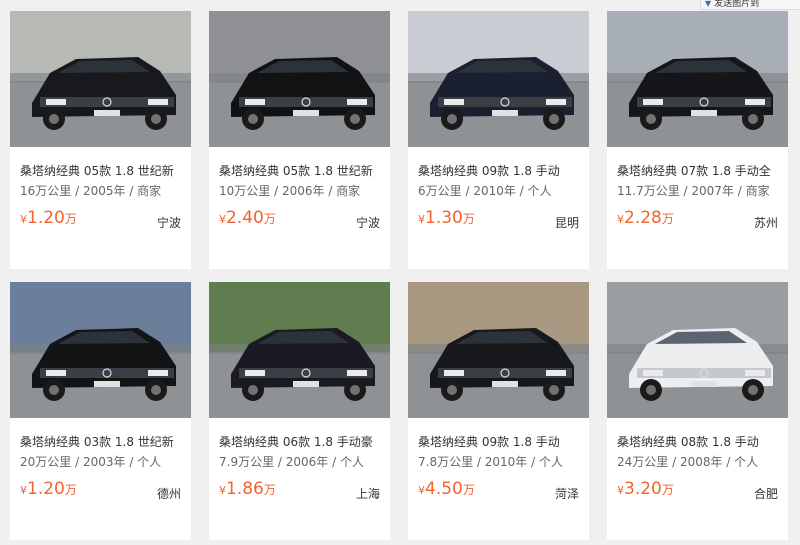 The height and width of the screenshot is (545, 800). Describe the element at coordinates (291, 462) in the screenshot. I see `listing-meta: 7.9万公里 / 2006年 / 个人` at that location.